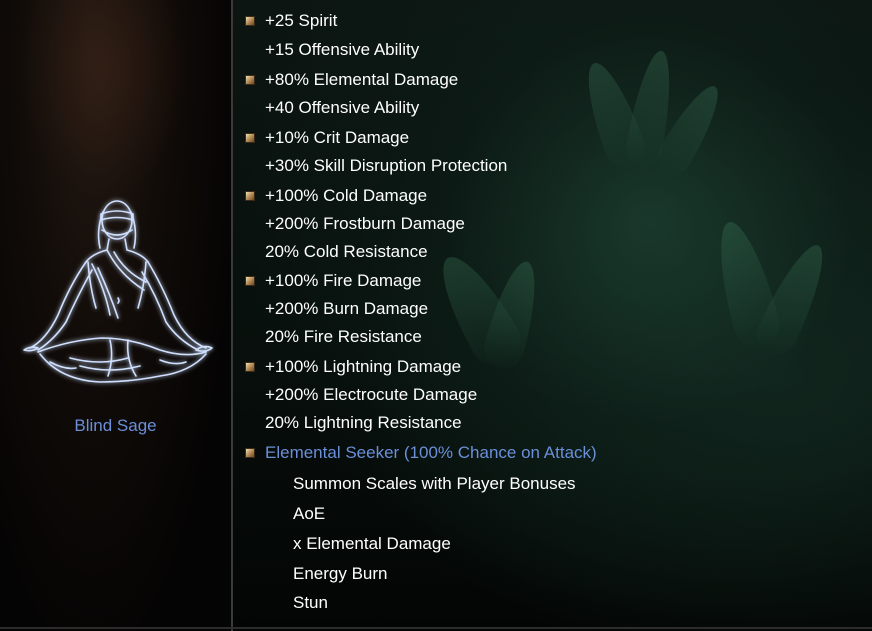 The height and width of the screenshot is (631, 872). What do you see at coordinates (362, 79) in the screenshot?
I see `bonus-text: +80% Elemental Damage` at bounding box center [362, 79].